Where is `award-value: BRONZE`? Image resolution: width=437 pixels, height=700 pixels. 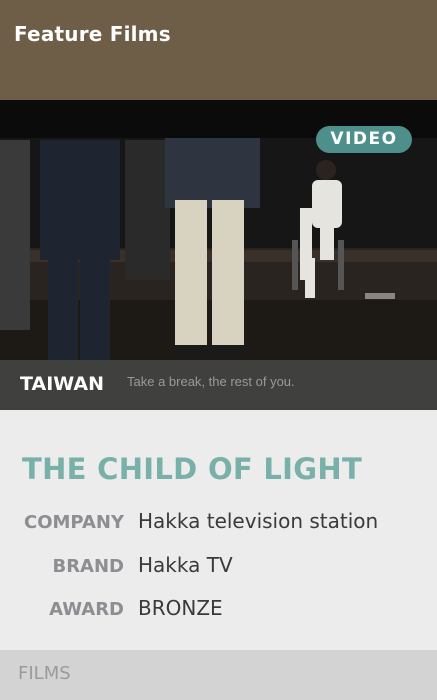 award-value: BRONZE is located at coordinates (180, 608).